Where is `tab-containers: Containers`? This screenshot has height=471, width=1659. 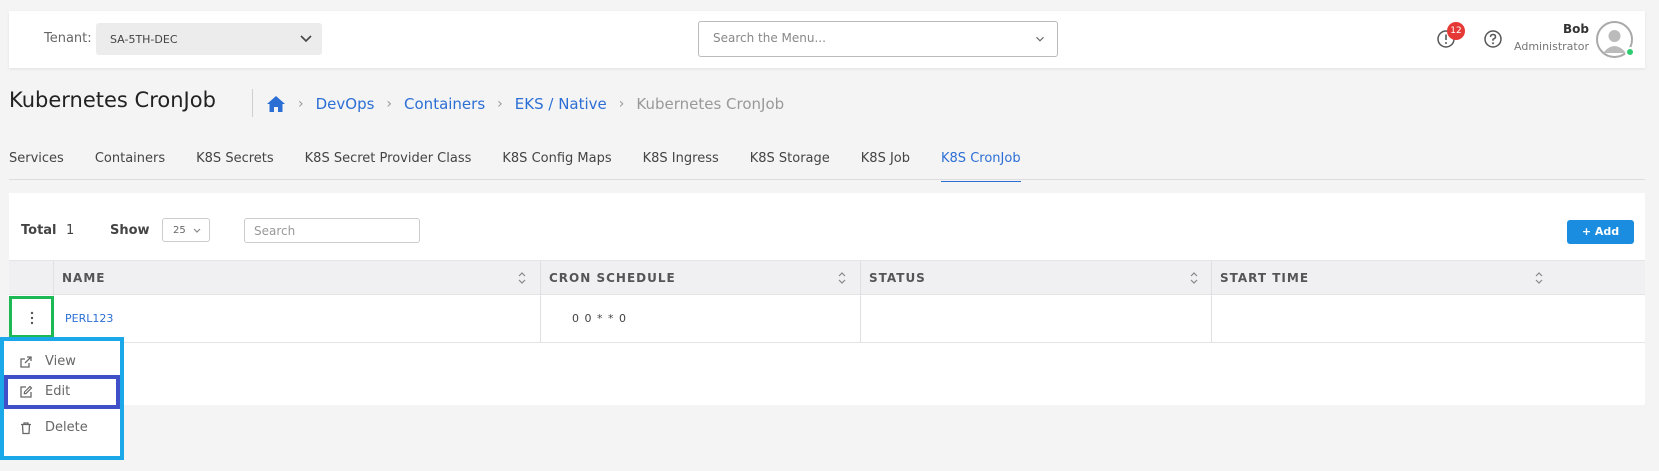
tab-containers: Containers is located at coordinates (130, 166).